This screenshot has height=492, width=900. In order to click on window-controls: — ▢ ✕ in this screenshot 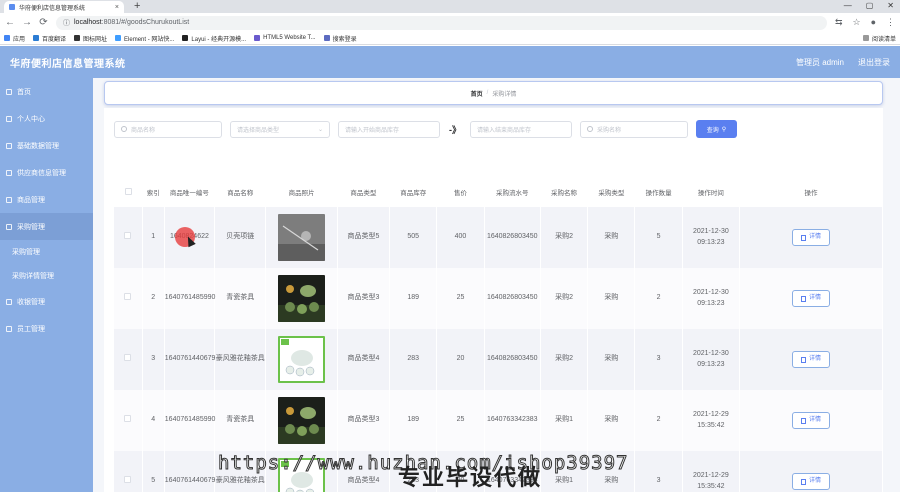, I will do `click(869, 6)`.